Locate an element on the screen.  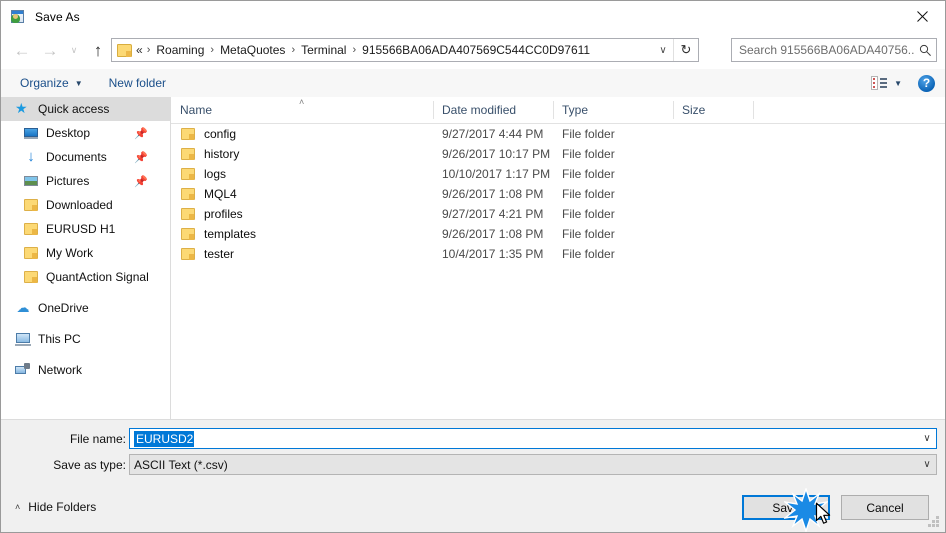
help-icon: ? is located at coordinates (926, 83).